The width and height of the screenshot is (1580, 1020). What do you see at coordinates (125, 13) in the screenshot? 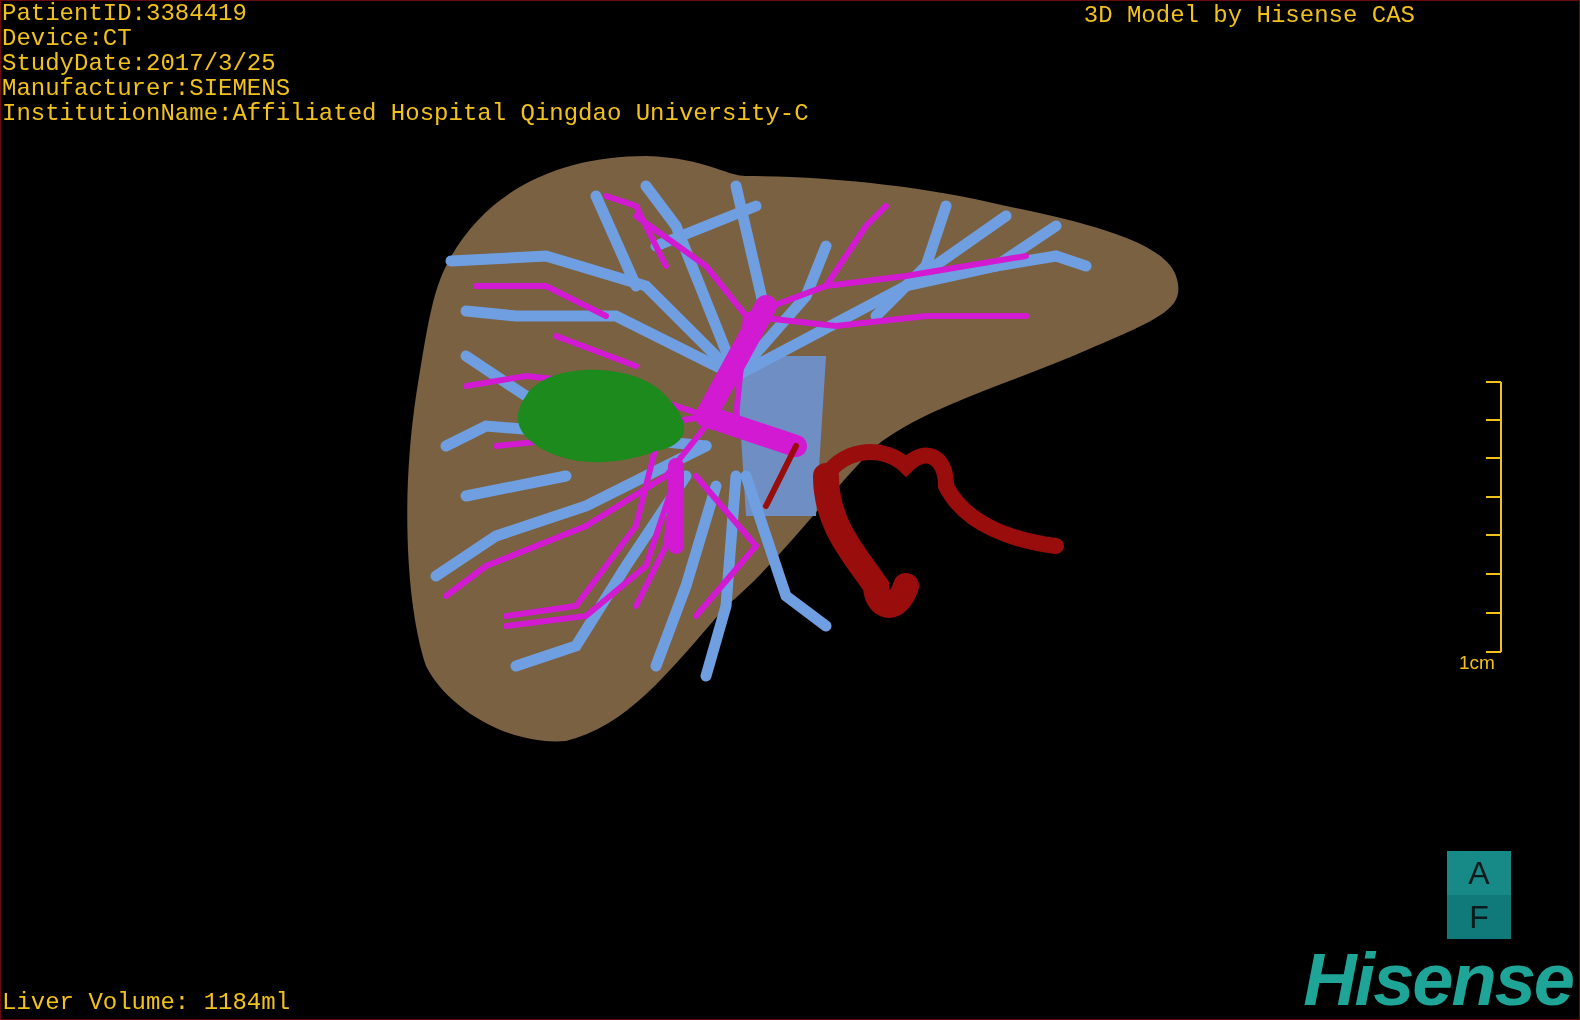
I see `info-text: PatientID:3384419` at bounding box center [125, 13].